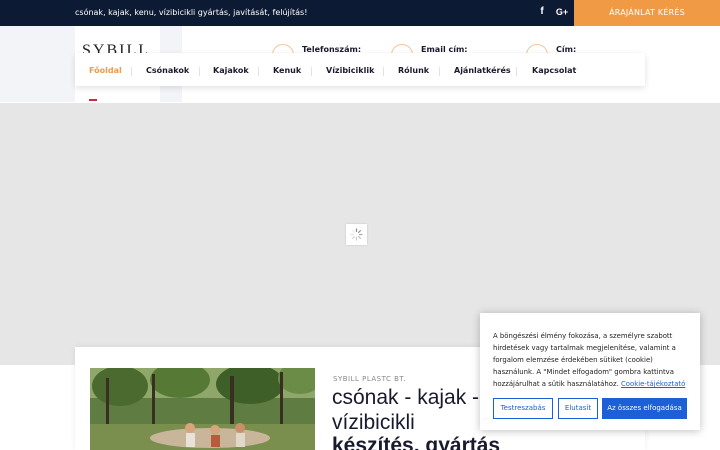  What do you see at coordinates (578, 408) in the screenshot?
I see `cookie-reject-button: Elutasít` at bounding box center [578, 408].